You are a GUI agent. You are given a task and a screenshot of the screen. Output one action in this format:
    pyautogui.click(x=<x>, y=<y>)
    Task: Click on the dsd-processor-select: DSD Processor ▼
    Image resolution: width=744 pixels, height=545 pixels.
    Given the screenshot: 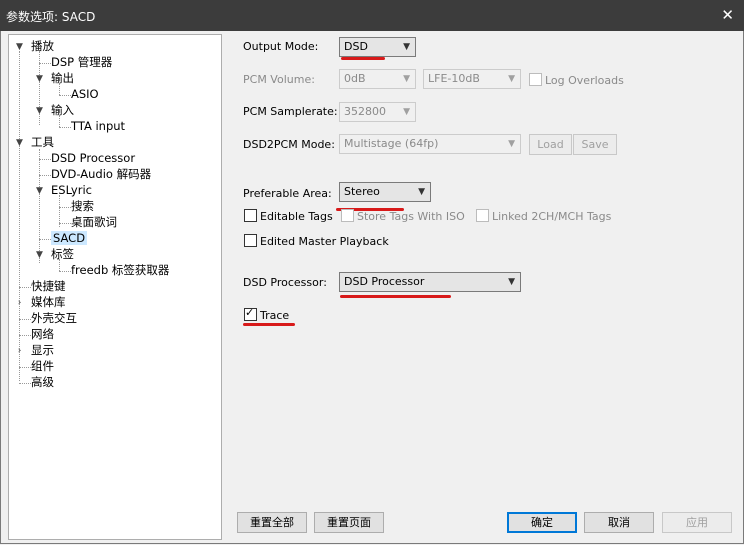 What is the action you would take?
    pyautogui.click(x=430, y=282)
    